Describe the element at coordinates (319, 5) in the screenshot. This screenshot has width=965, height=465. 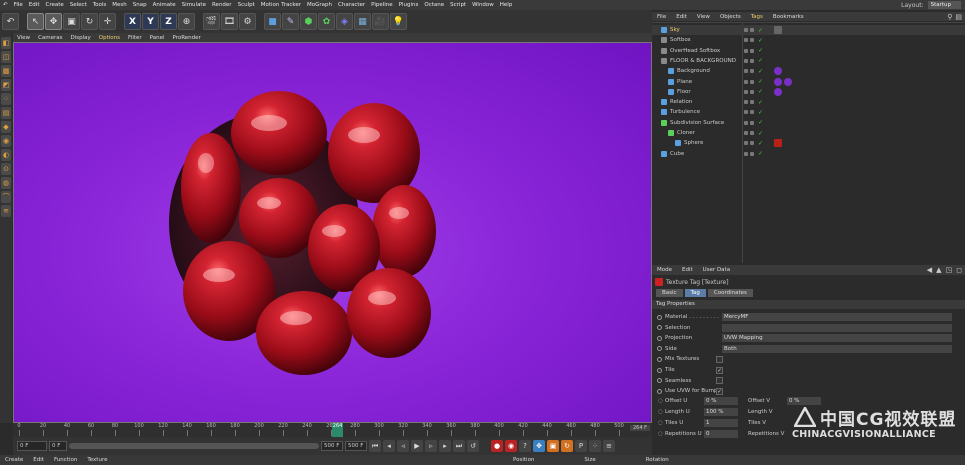
I see `menu-mograph: MoGraph` at that location.